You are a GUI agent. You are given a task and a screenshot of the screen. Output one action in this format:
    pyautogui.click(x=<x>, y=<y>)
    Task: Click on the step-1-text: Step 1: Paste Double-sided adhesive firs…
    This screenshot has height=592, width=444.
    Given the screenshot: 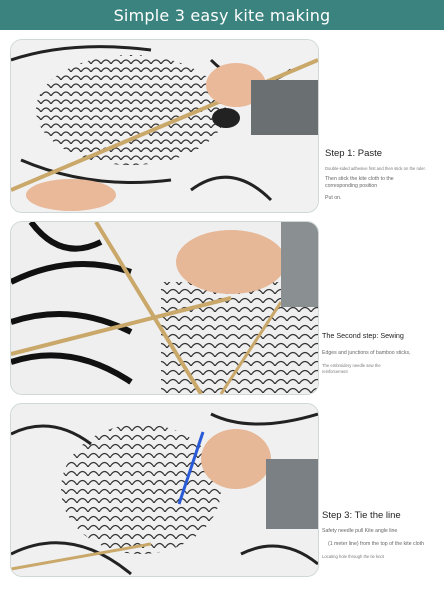 What is the action you would take?
    pyautogui.click(x=384, y=175)
    